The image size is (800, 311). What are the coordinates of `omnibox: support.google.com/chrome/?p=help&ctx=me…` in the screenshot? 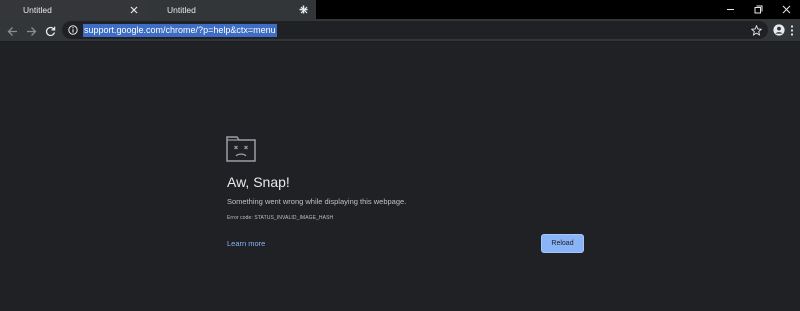 It's located at (415, 30).